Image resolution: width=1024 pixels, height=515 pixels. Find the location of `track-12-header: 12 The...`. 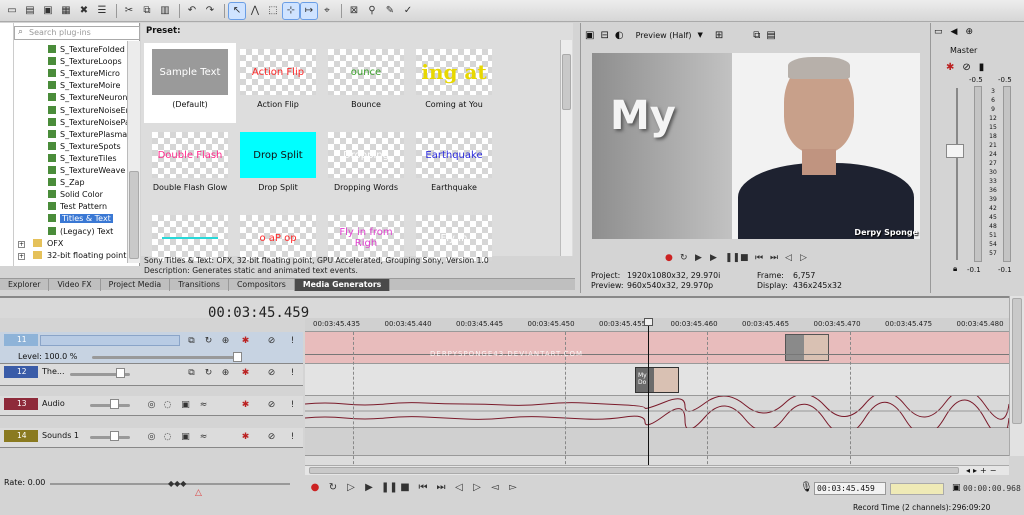

track-12-header: 12 The... is located at coordinates (151, 375).